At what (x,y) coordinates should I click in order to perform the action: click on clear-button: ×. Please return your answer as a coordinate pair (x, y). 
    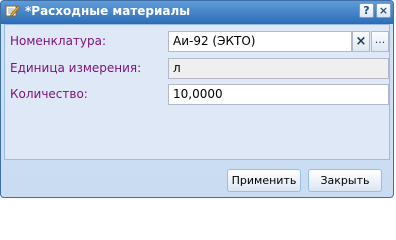
    Looking at the image, I should click on (361, 41).